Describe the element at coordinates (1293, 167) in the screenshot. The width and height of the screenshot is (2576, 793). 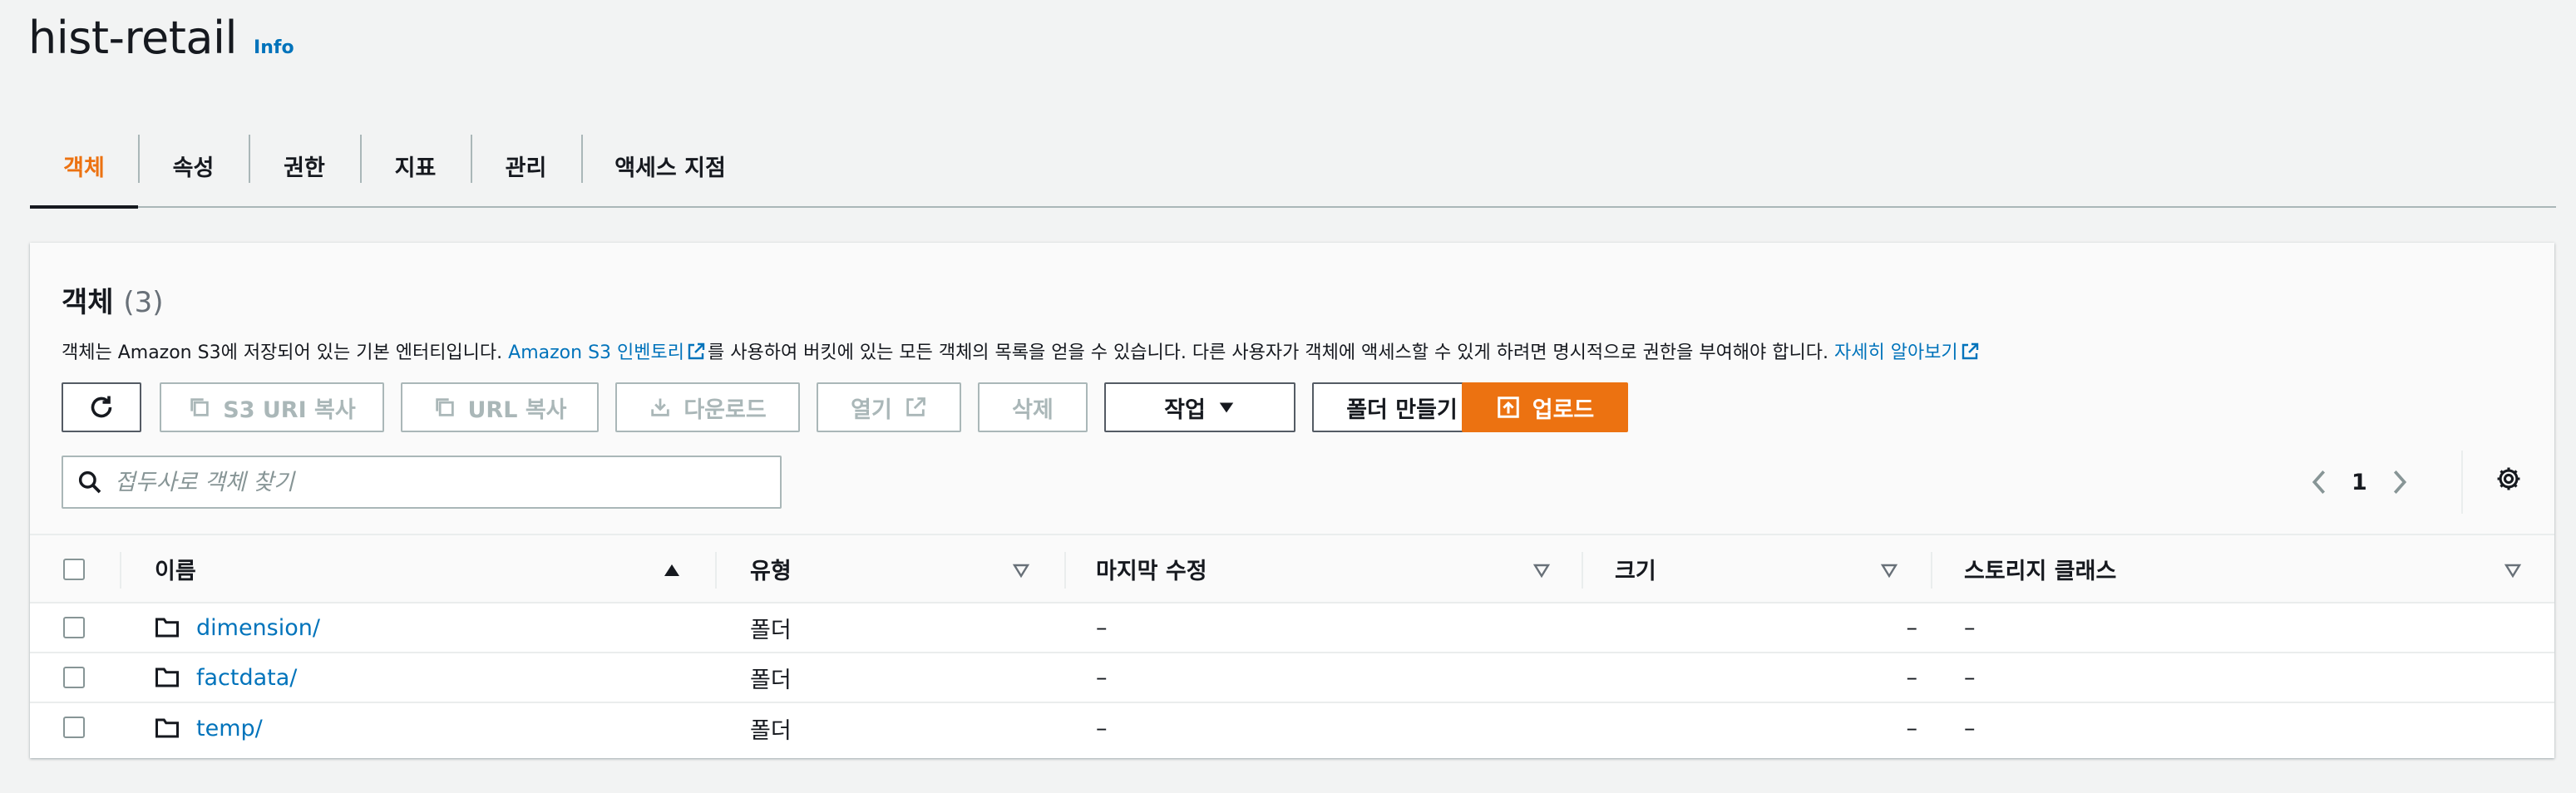
I see `tab-bar: 객체 속성 권한 지표 관리 액세스 지점` at that location.